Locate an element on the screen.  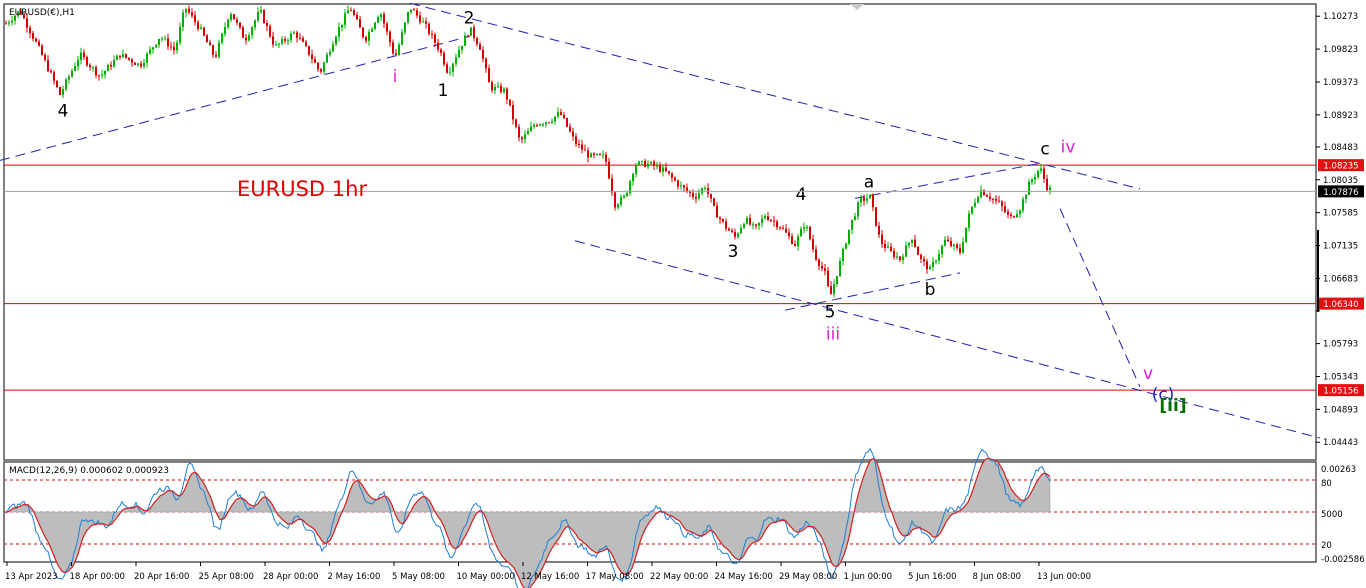
price-tick-label: 1.04443 is located at coordinates (1340, 443).